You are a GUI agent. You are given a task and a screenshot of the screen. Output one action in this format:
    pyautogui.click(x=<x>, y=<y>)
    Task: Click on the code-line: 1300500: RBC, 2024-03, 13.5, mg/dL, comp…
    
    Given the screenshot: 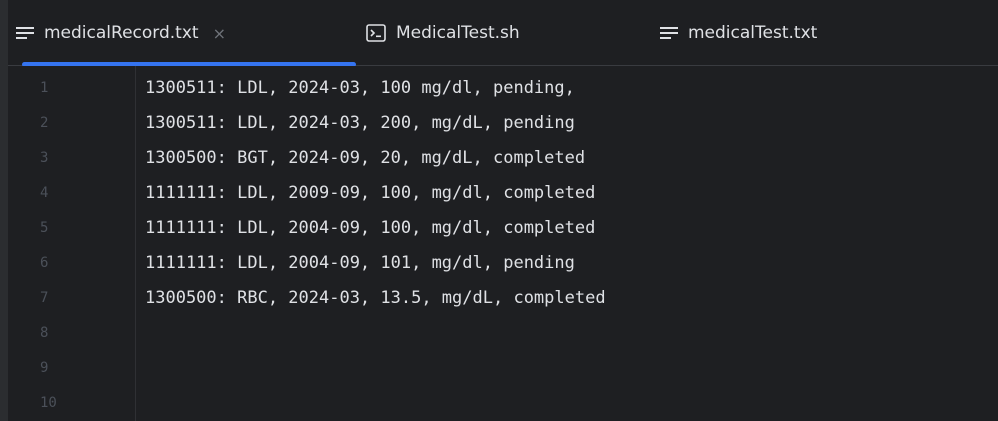 What is the action you would take?
    pyautogui.click(x=375, y=298)
    